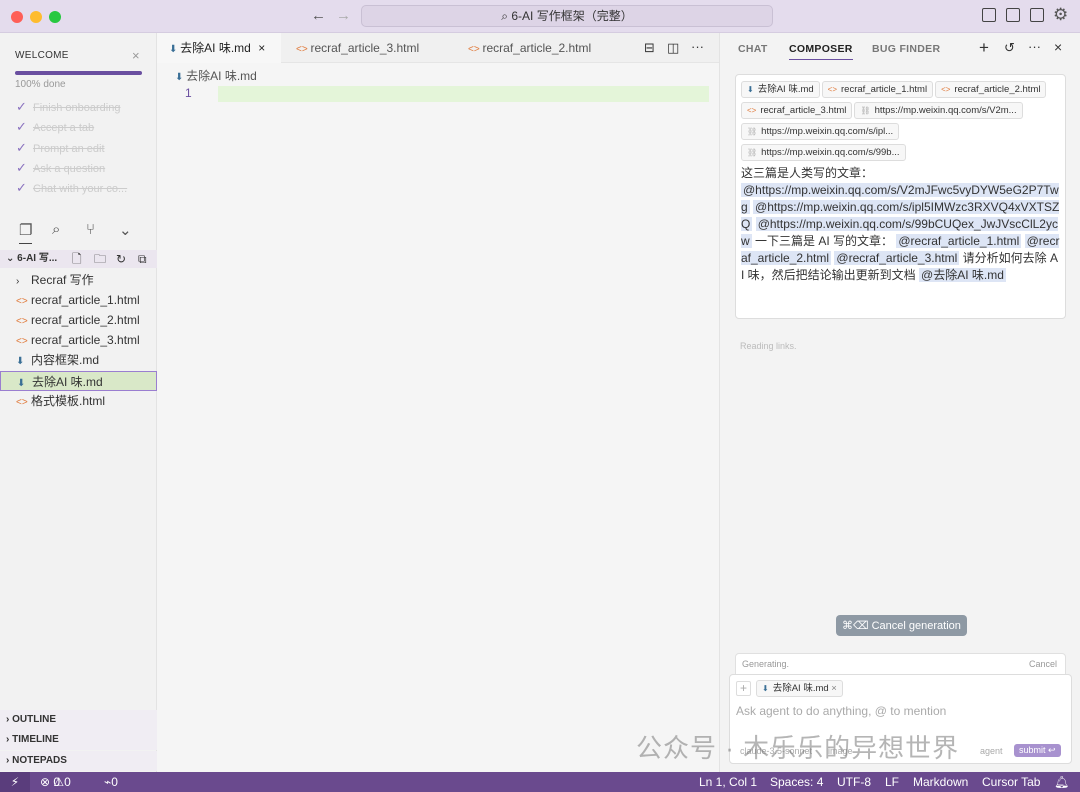 The image size is (1080, 792). I want to click on text: 一下三篇是 AI 写的文章：, so click(822, 241).